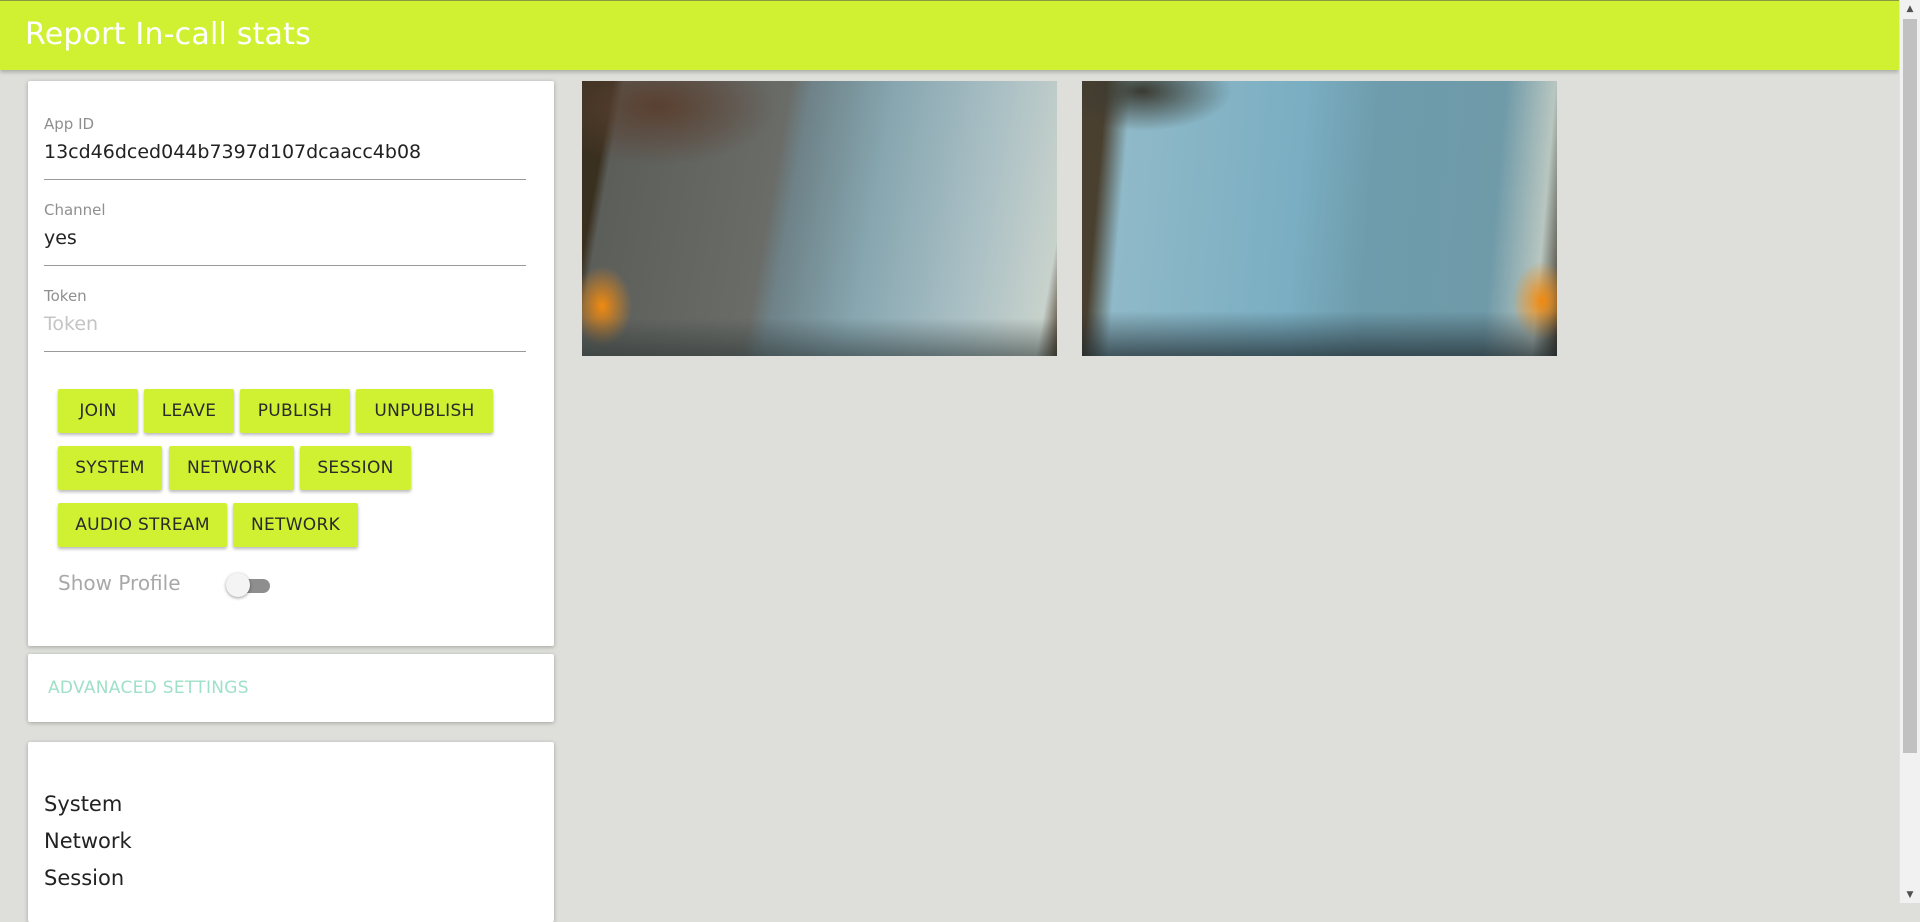 Image resolution: width=1920 pixels, height=922 pixels. What do you see at coordinates (148, 688) in the screenshot?
I see `advanced-settings-label: ADVANACED SETTINGS` at bounding box center [148, 688].